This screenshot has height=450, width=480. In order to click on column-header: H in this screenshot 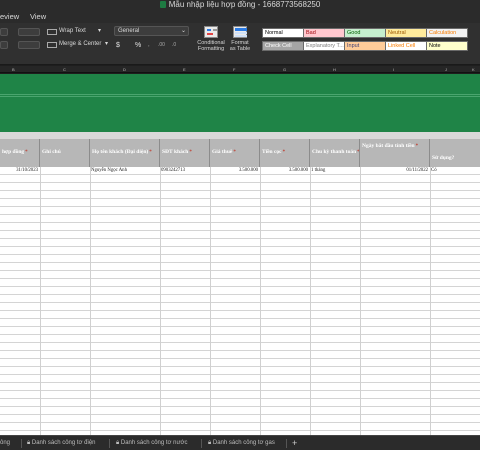, I will do `click(334, 69)`.